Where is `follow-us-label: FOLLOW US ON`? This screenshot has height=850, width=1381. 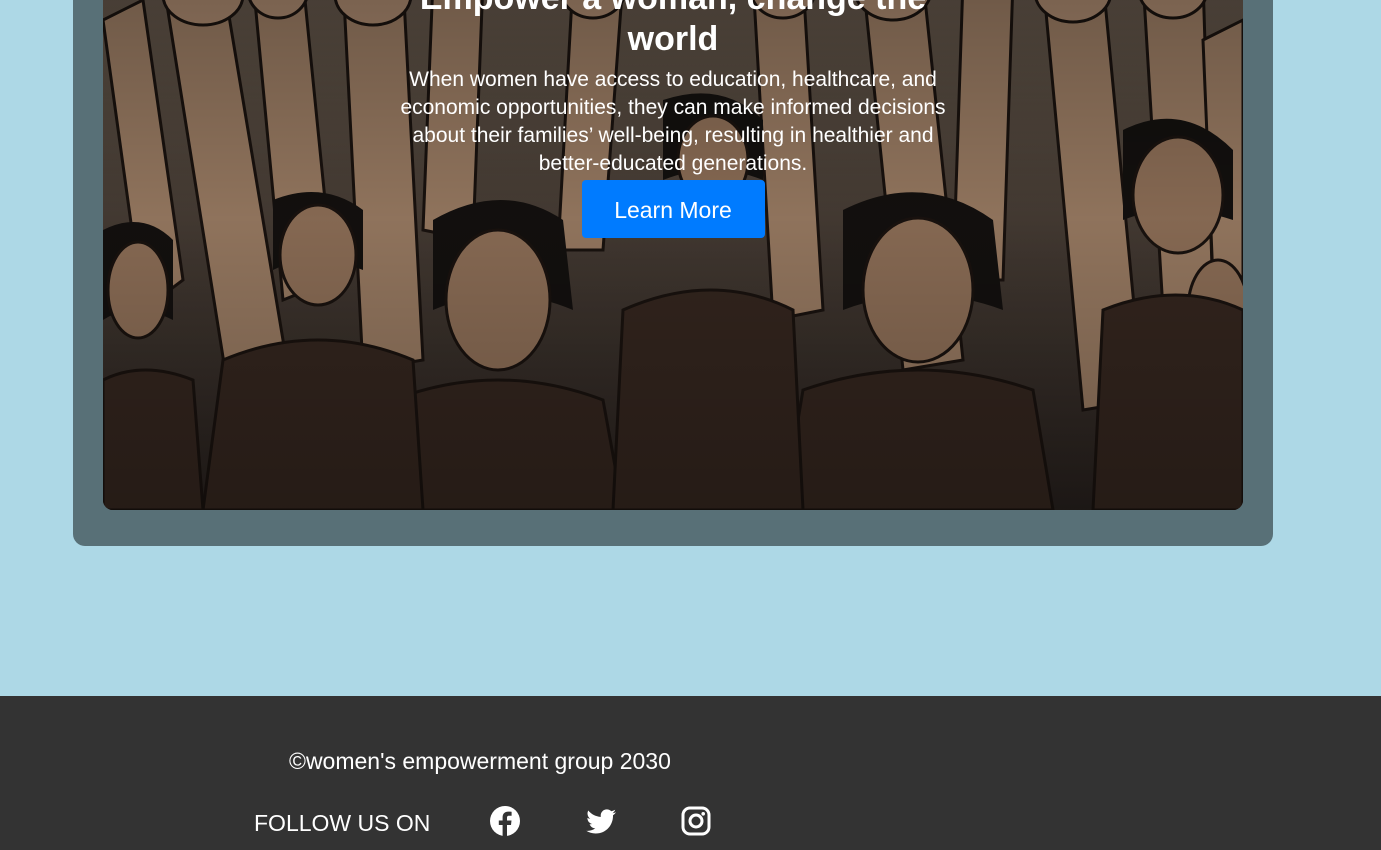 follow-us-label: FOLLOW US ON is located at coordinates (342, 823).